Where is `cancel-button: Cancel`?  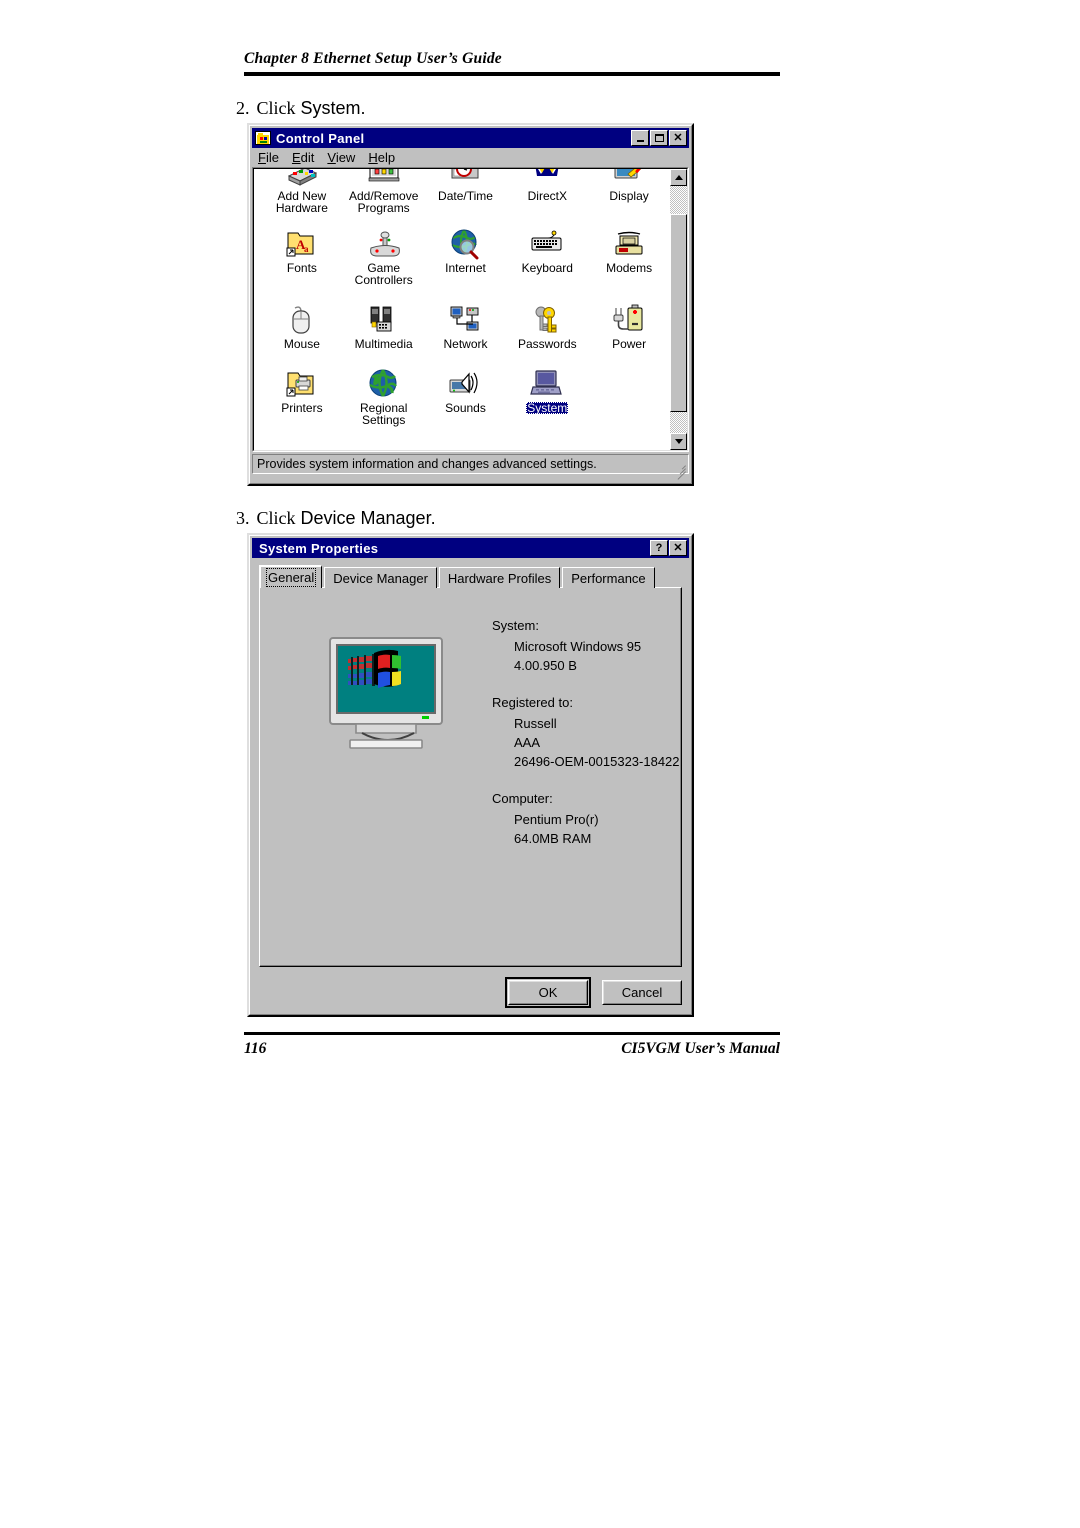
cancel-button: Cancel is located at coordinates (642, 992).